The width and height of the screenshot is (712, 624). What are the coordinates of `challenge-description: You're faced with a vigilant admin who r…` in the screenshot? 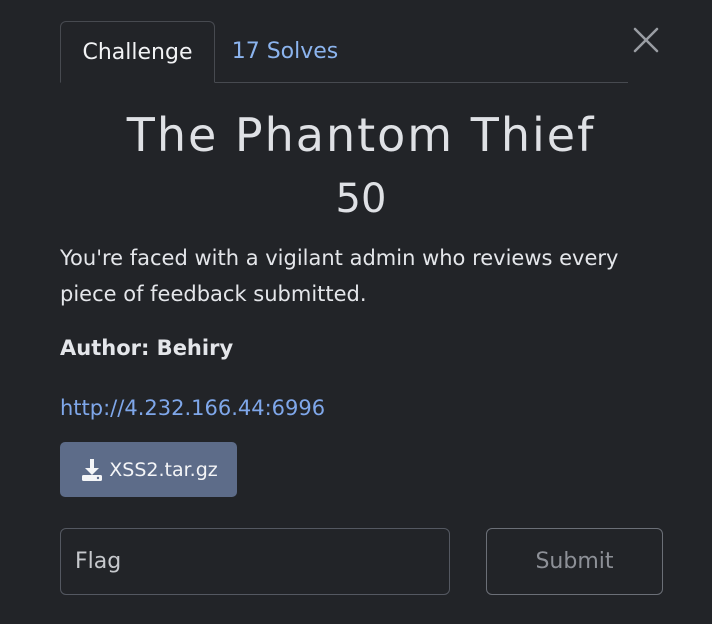 It's located at (339, 276).